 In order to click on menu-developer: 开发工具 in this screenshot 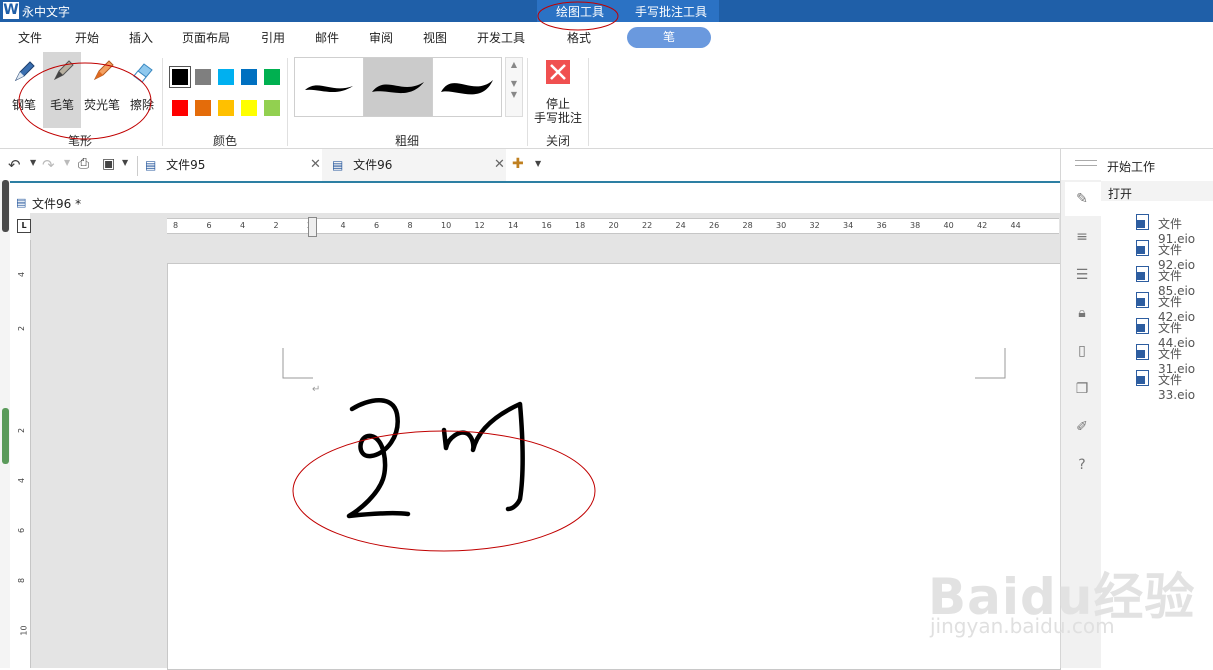, I will do `click(501, 37)`.